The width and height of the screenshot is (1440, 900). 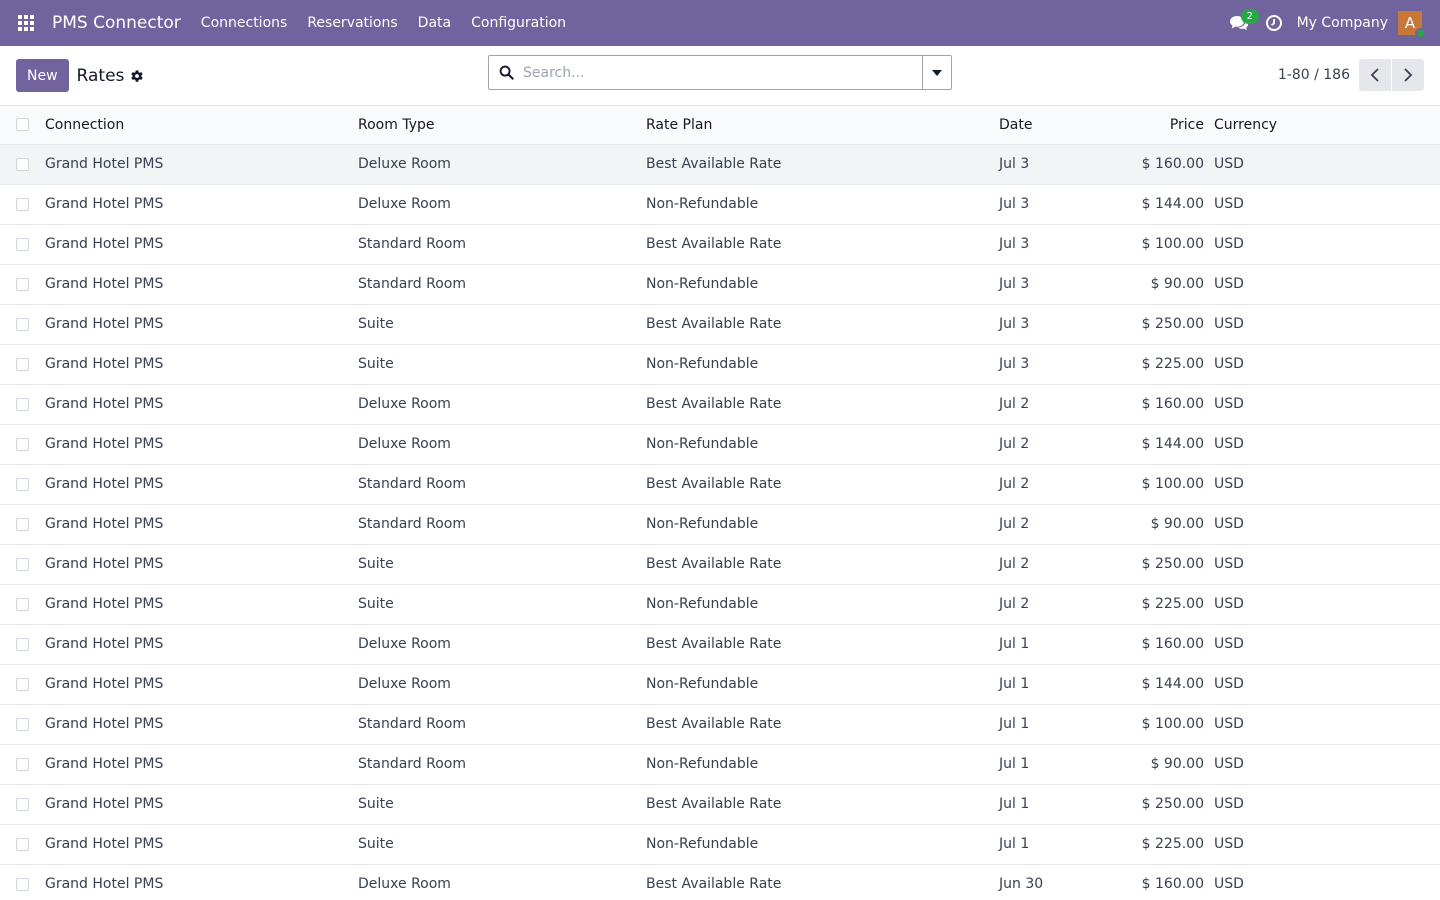 What do you see at coordinates (22, 125) in the screenshot?
I see `select-all-checkbox` at bounding box center [22, 125].